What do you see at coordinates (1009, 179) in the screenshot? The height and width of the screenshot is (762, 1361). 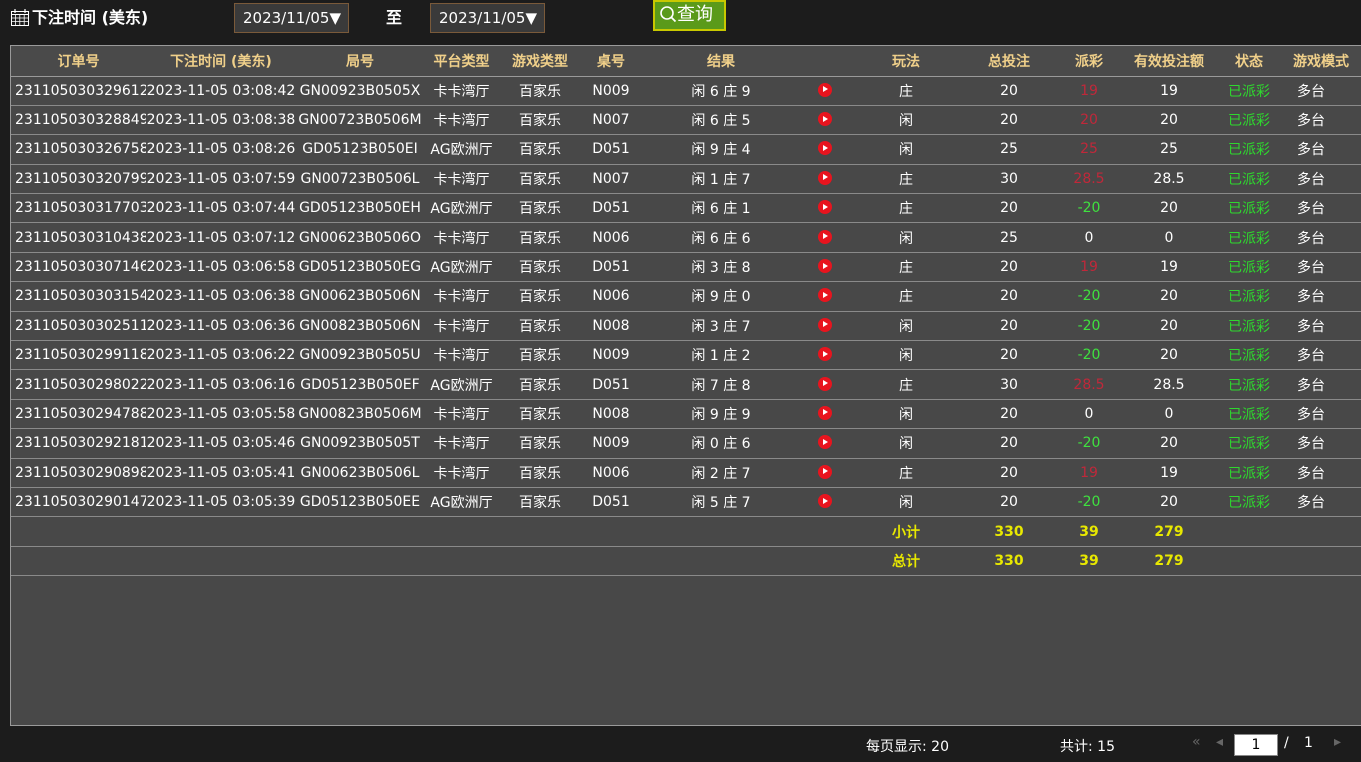 I see `total-bet-cell: 30` at bounding box center [1009, 179].